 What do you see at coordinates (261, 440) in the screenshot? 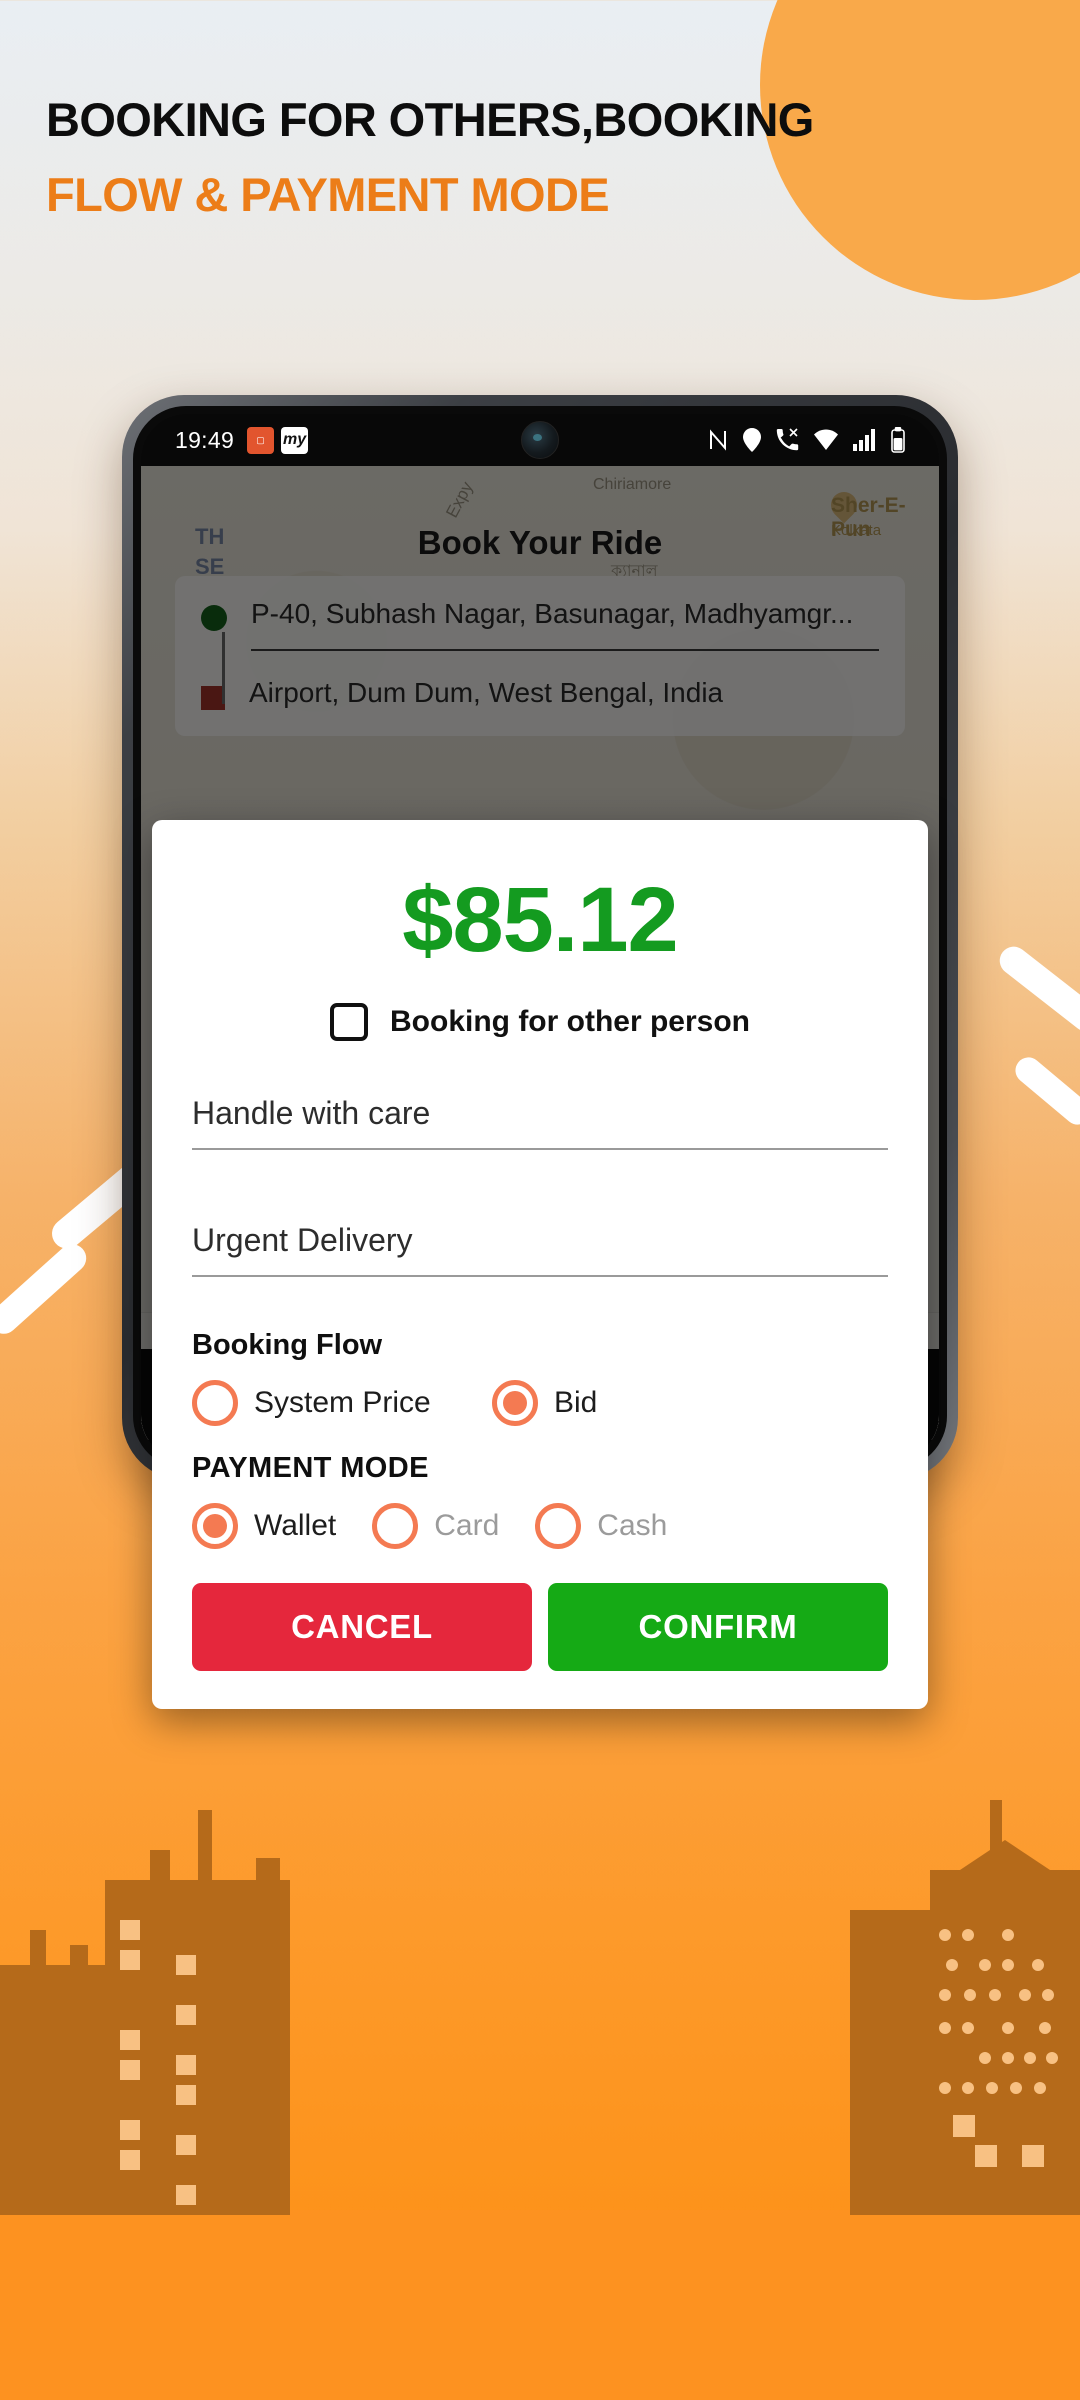
I see `app-notification-orange-icon: ▢` at bounding box center [261, 440].